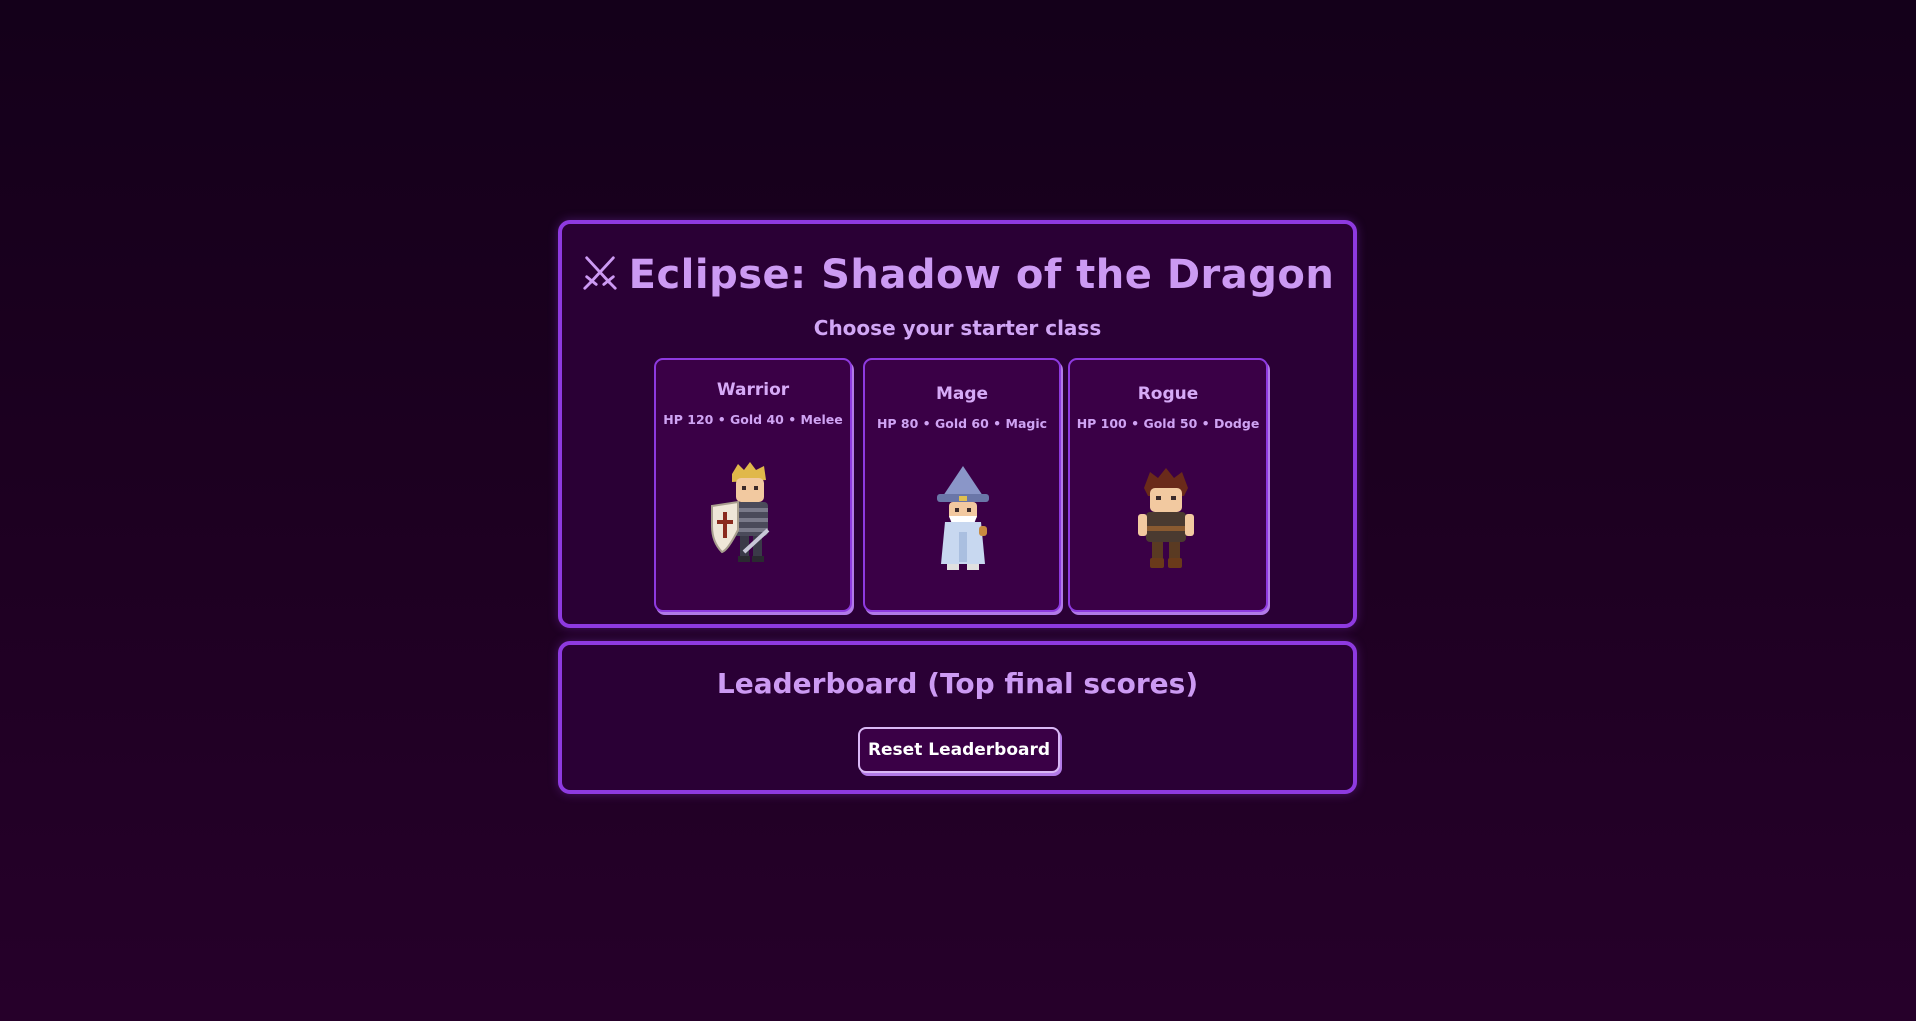  I want to click on rogue-sprite-icon, so click(1166, 518).